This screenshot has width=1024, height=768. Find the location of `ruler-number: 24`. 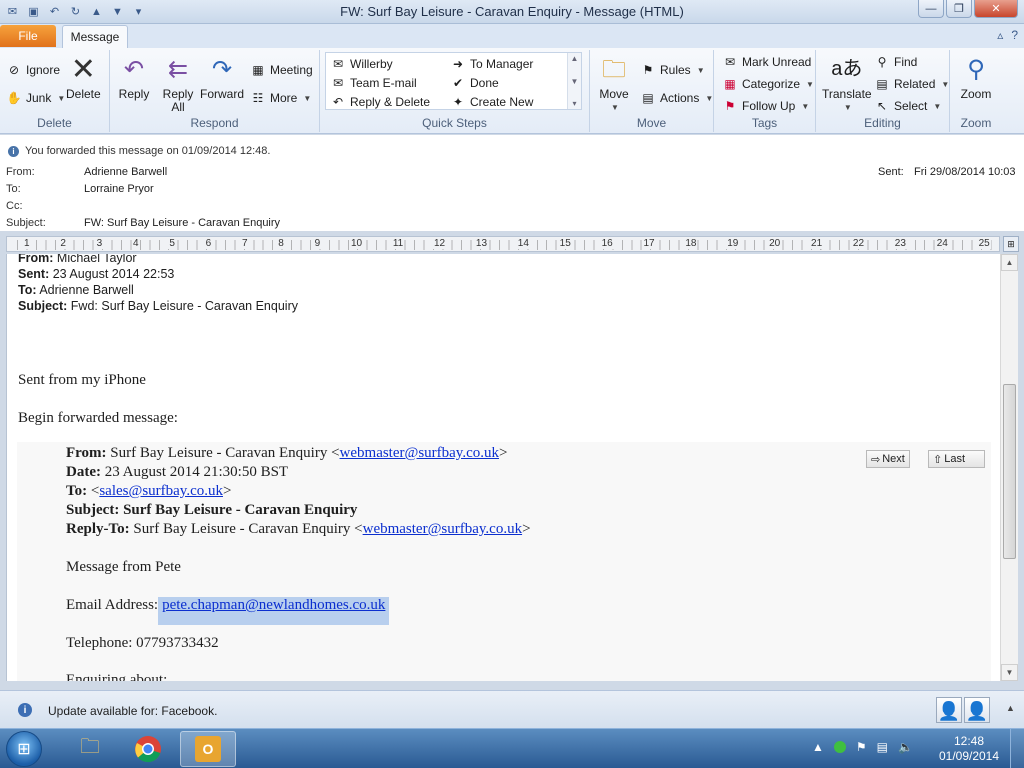

ruler-number: 24 is located at coordinates (942, 243).